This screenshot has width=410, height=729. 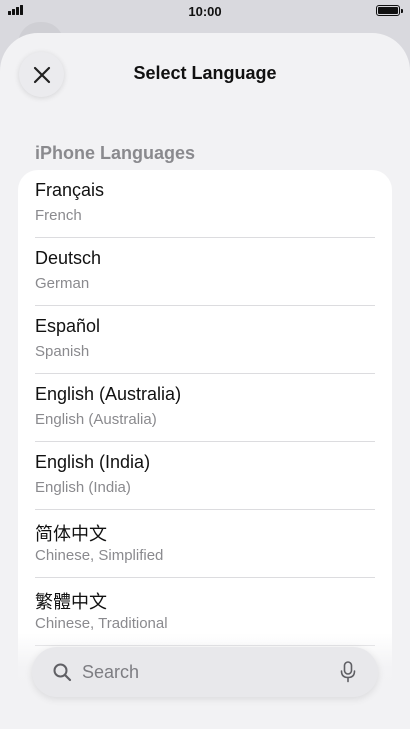 What do you see at coordinates (205, 476) in the screenshot?
I see `language-row-english-india: English (India) English (India)` at bounding box center [205, 476].